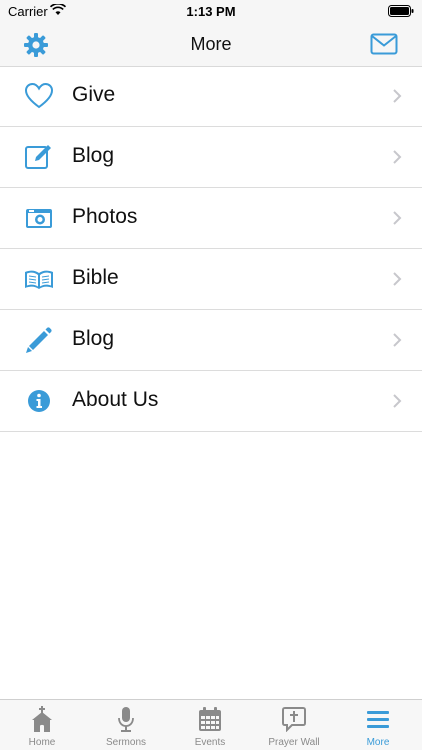 The height and width of the screenshot is (750, 422). What do you see at coordinates (294, 742) in the screenshot?
I see `tab-label: Prayer Wall` at bounding box center [294, 742].